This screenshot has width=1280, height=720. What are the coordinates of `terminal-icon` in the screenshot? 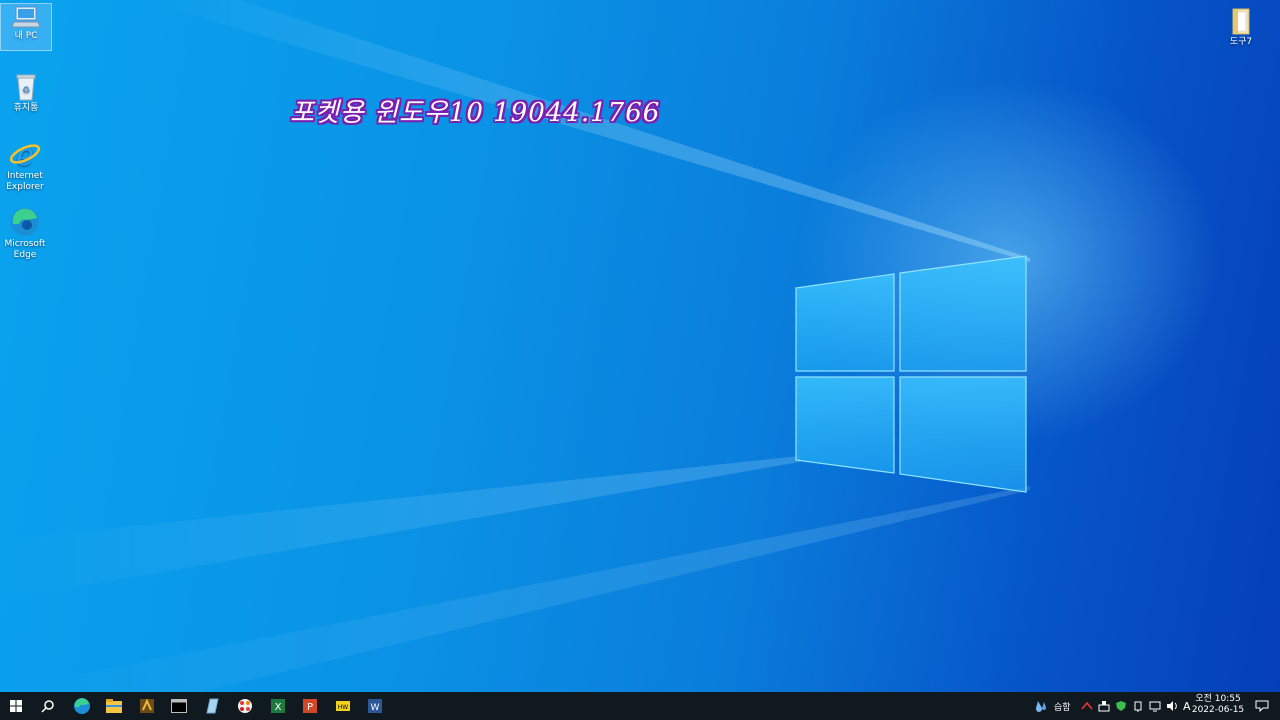 It's located at (179, 706).